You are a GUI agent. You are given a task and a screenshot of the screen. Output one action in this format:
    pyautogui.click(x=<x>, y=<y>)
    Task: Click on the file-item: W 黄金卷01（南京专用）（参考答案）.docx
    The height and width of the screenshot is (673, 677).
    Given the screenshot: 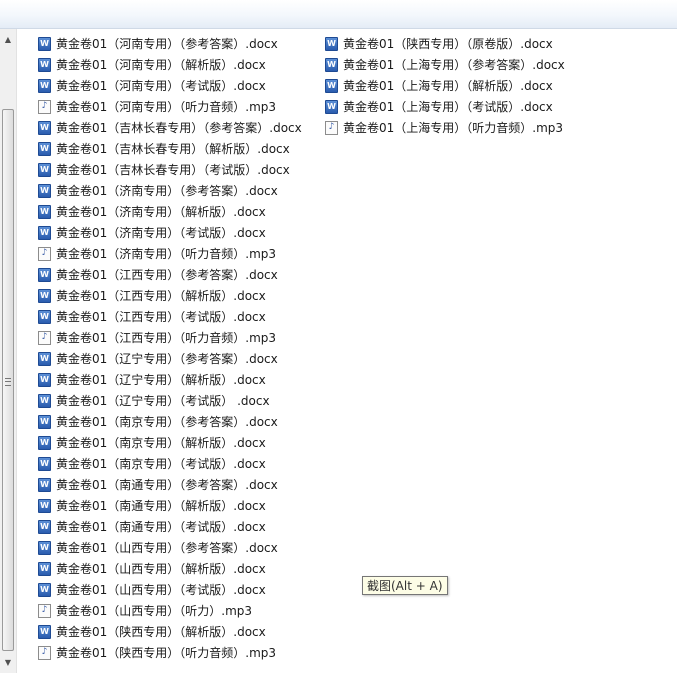 What is the action you would take?
    pyautogui.click(x=170, y=421)
    